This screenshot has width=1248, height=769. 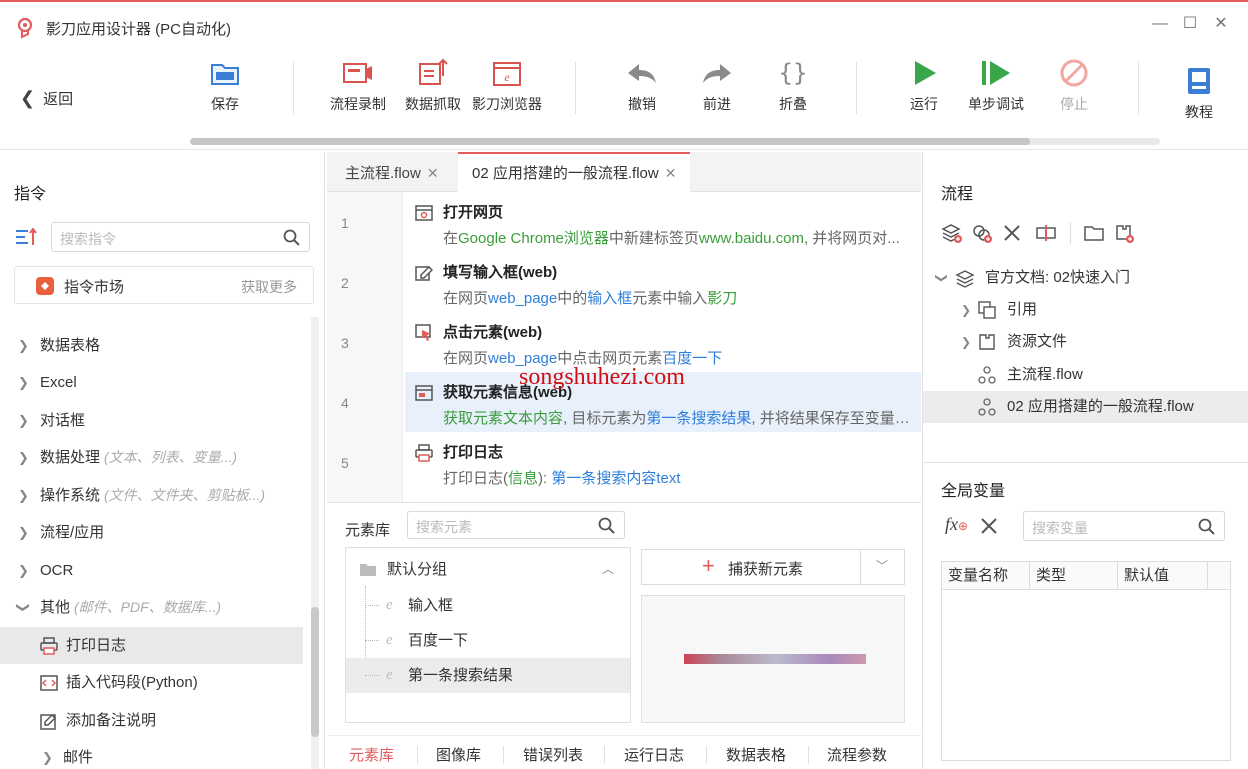 I want to click on tab-flow-params: 流程参数, so click(x=857, y=754).